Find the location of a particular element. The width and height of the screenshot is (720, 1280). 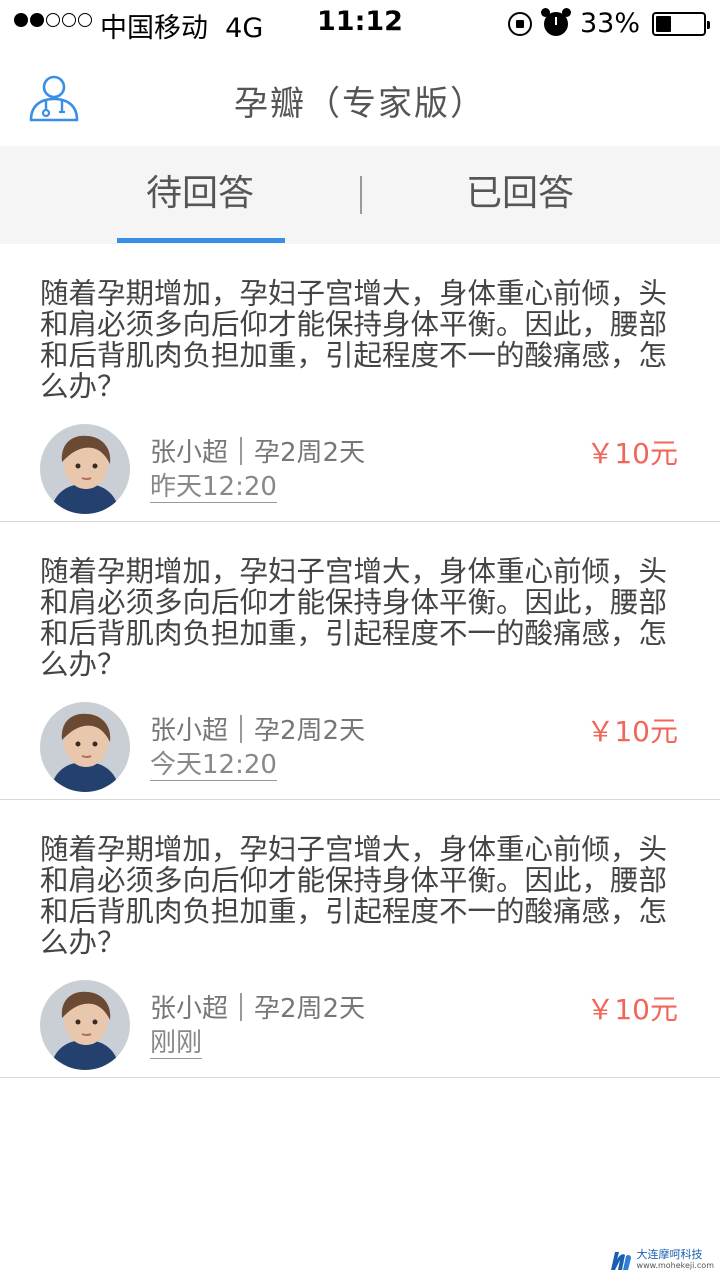

watermark: 大连摩呵科技 www.mohekeji.com is located at coordinates (661, 1259).